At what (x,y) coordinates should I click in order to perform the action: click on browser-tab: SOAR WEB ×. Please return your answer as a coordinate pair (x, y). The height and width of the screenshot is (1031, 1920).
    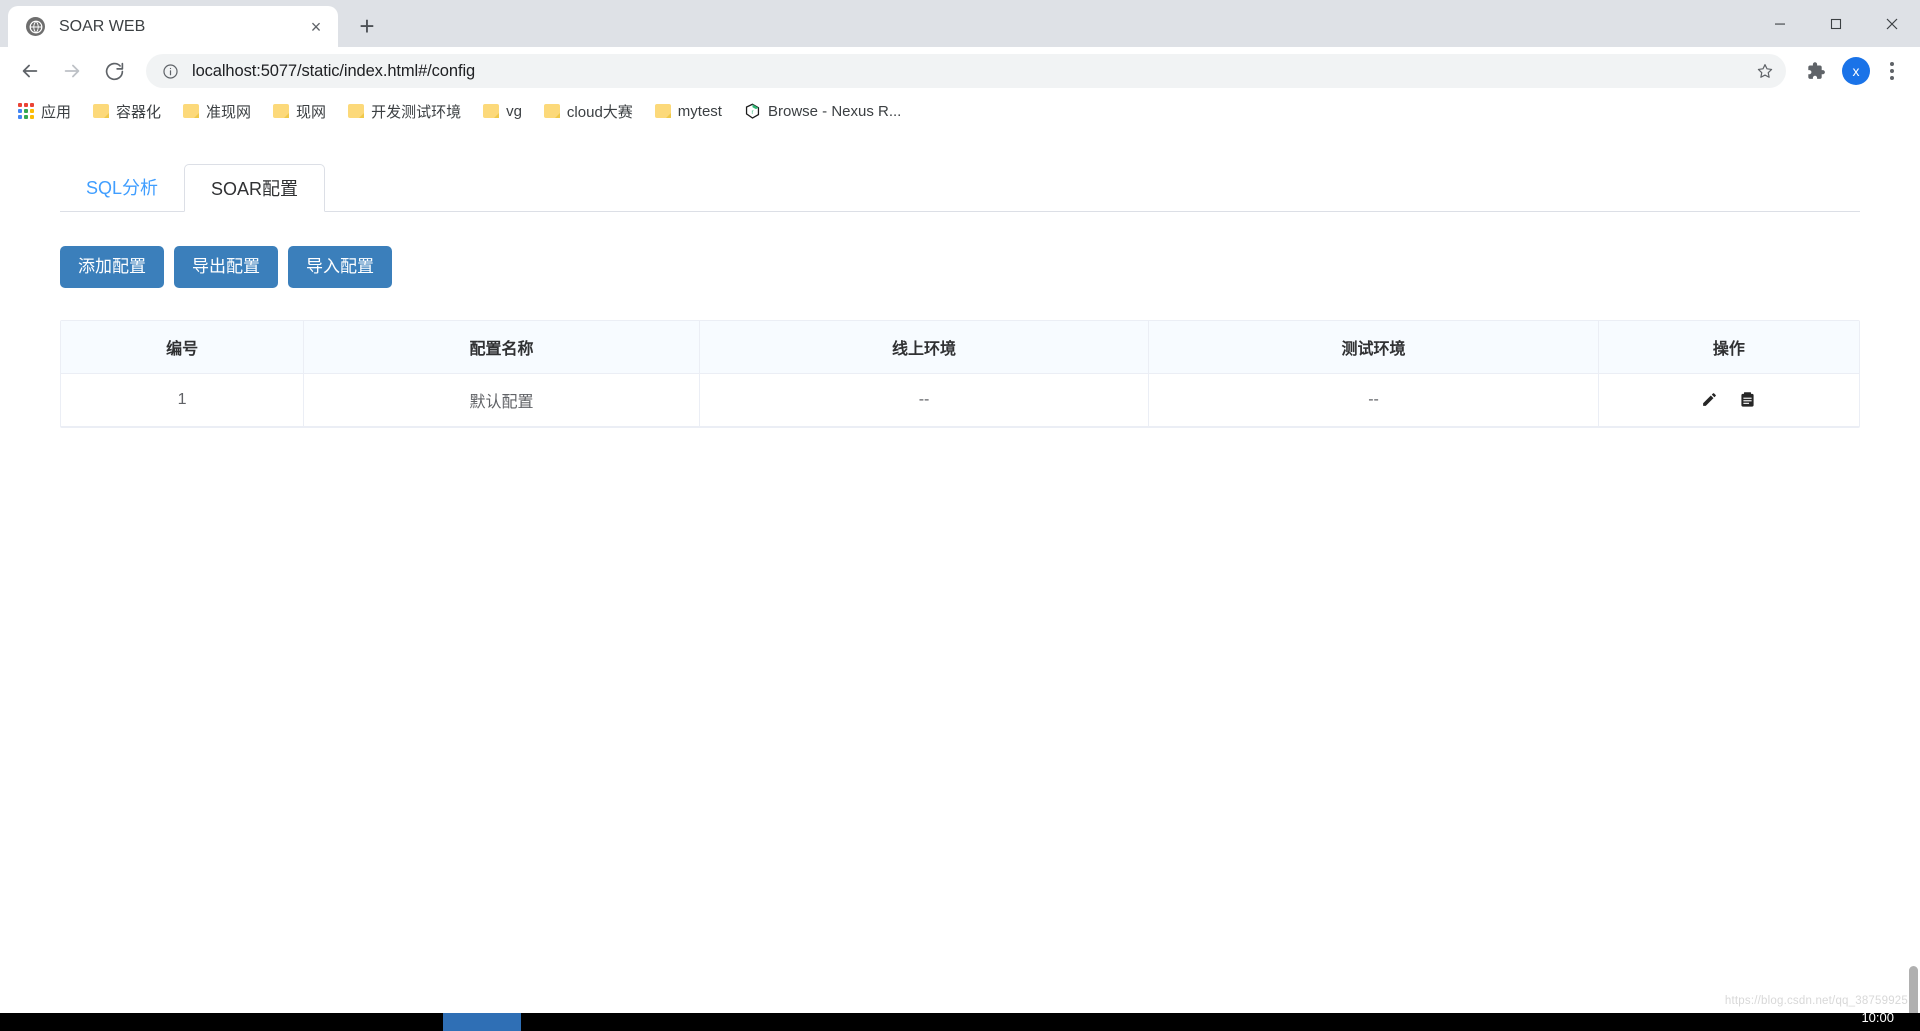
    Looking at the image, I should click on (173, 26).